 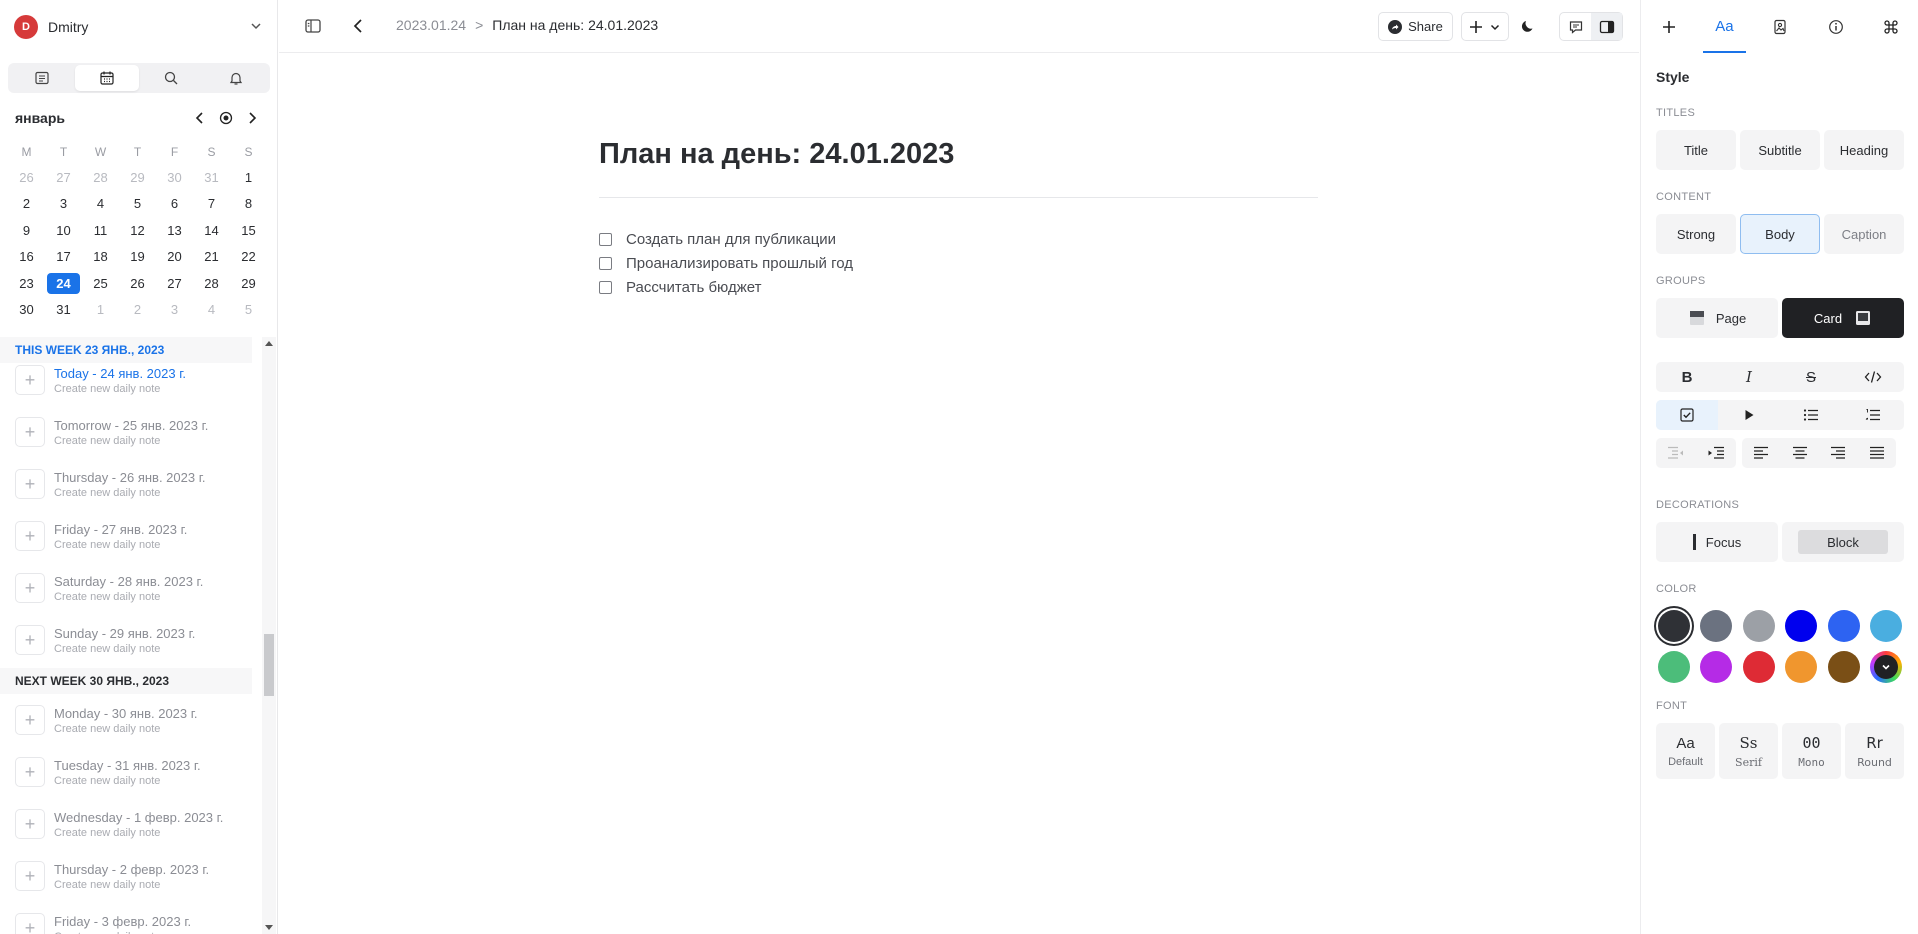 I want to click on calendar-day: 31, so click(x=63, y=310).